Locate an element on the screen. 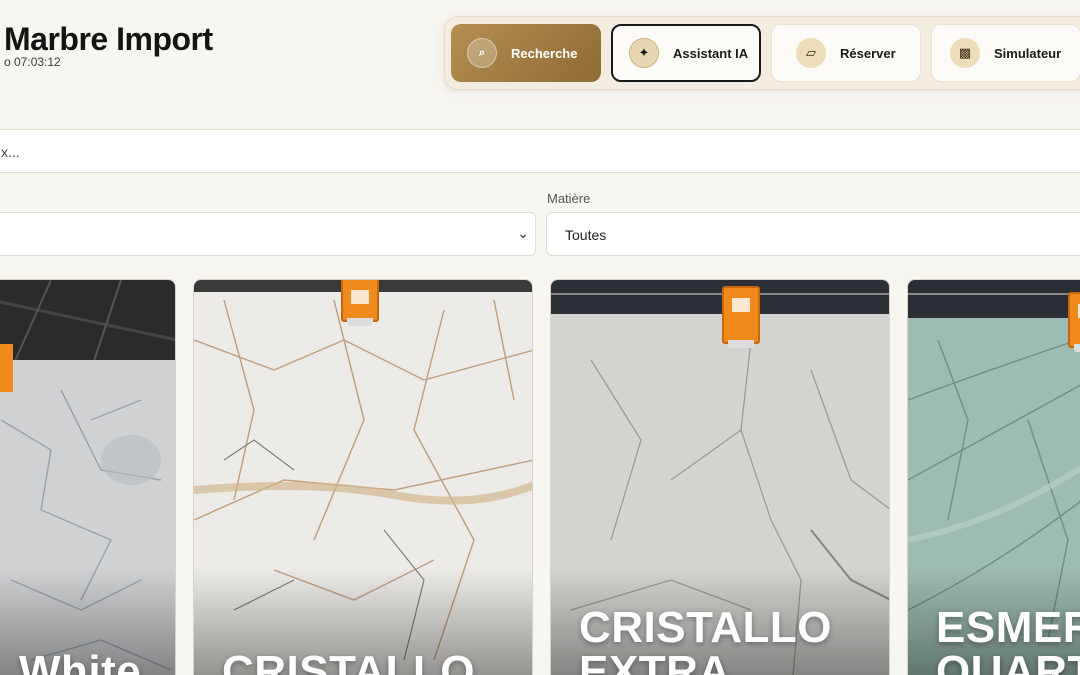  simulator-button-label: Simulateur is located at coordinates (1028, 53).